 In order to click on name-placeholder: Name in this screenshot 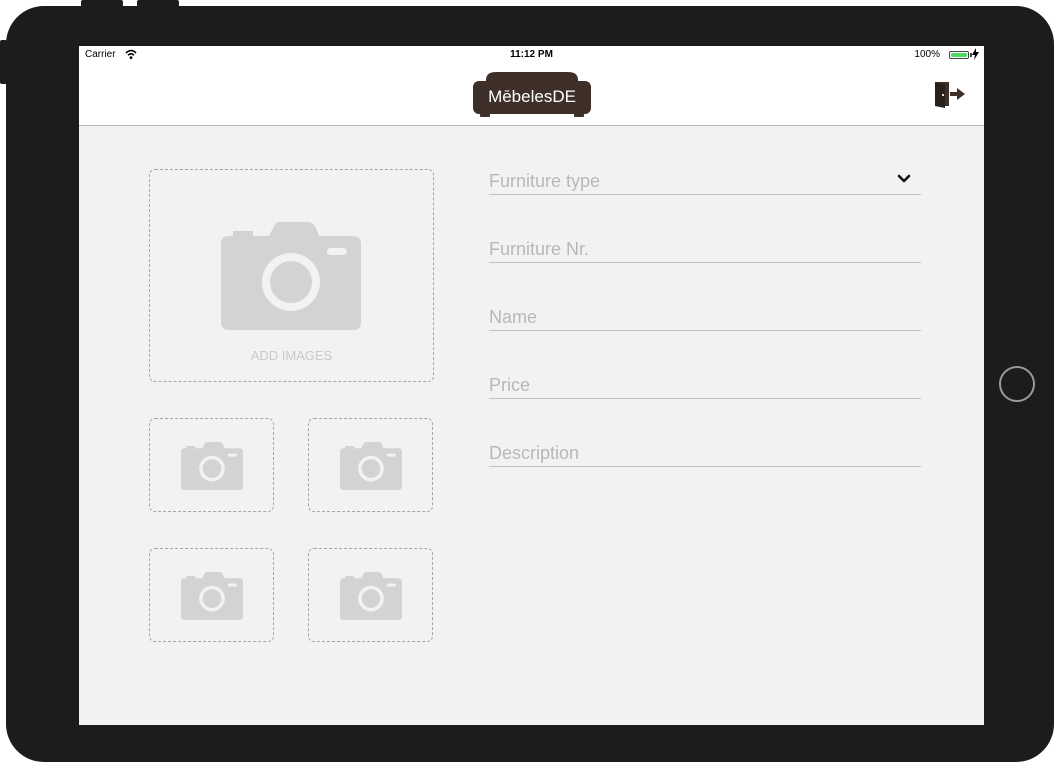, I will do `click(513, 317)`.